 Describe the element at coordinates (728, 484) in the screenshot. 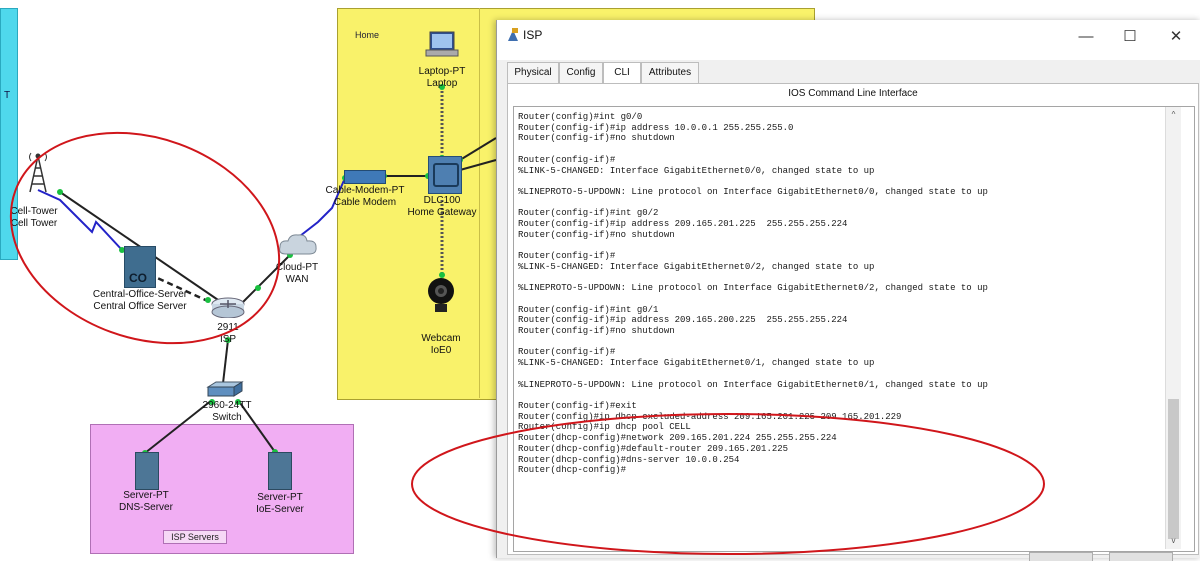

I see `annotation-ellipse-cli` at that location.